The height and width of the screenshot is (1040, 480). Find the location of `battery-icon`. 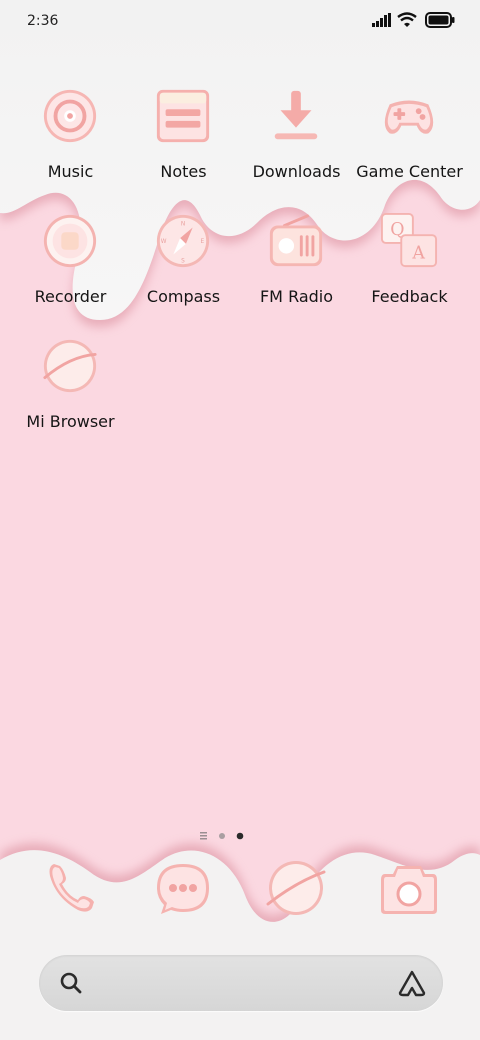

battery-icon is located at coordinates (440, 20).